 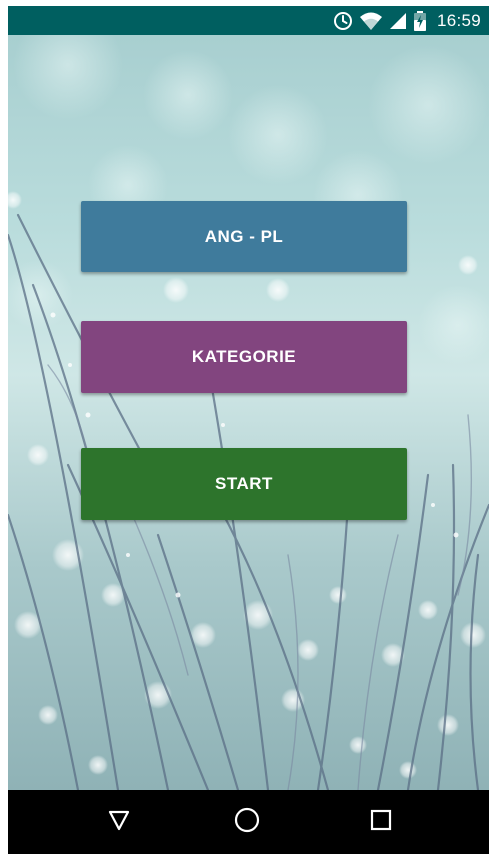 What do you see at coordinates (371, 21) in the screenshot?
I see `wifi-icon` at bounding box center [371, 21].